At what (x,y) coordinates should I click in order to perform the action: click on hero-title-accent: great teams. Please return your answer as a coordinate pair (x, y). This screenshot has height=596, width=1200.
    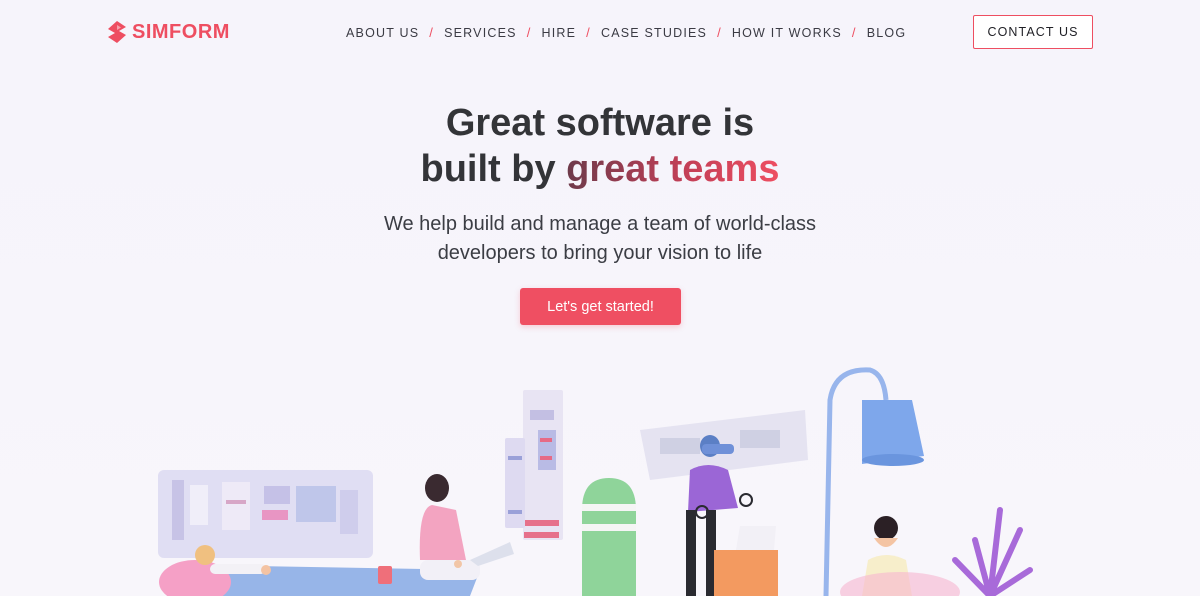
    Looking at the image, I should click on (673, 169).